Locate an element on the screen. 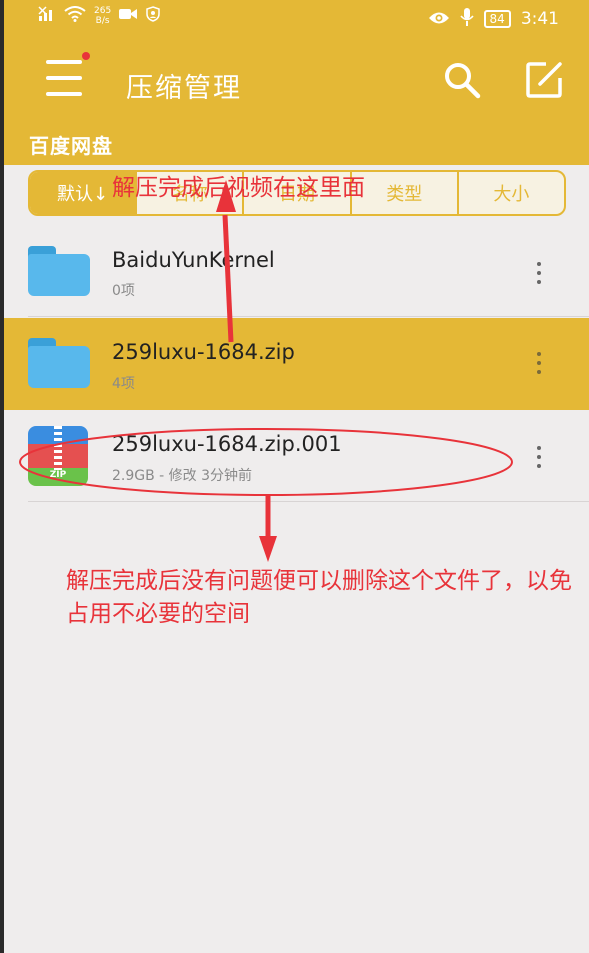 This screenshot has width=589, height=953. annotation-arrowhead-down is located at coordinates (268, 549).